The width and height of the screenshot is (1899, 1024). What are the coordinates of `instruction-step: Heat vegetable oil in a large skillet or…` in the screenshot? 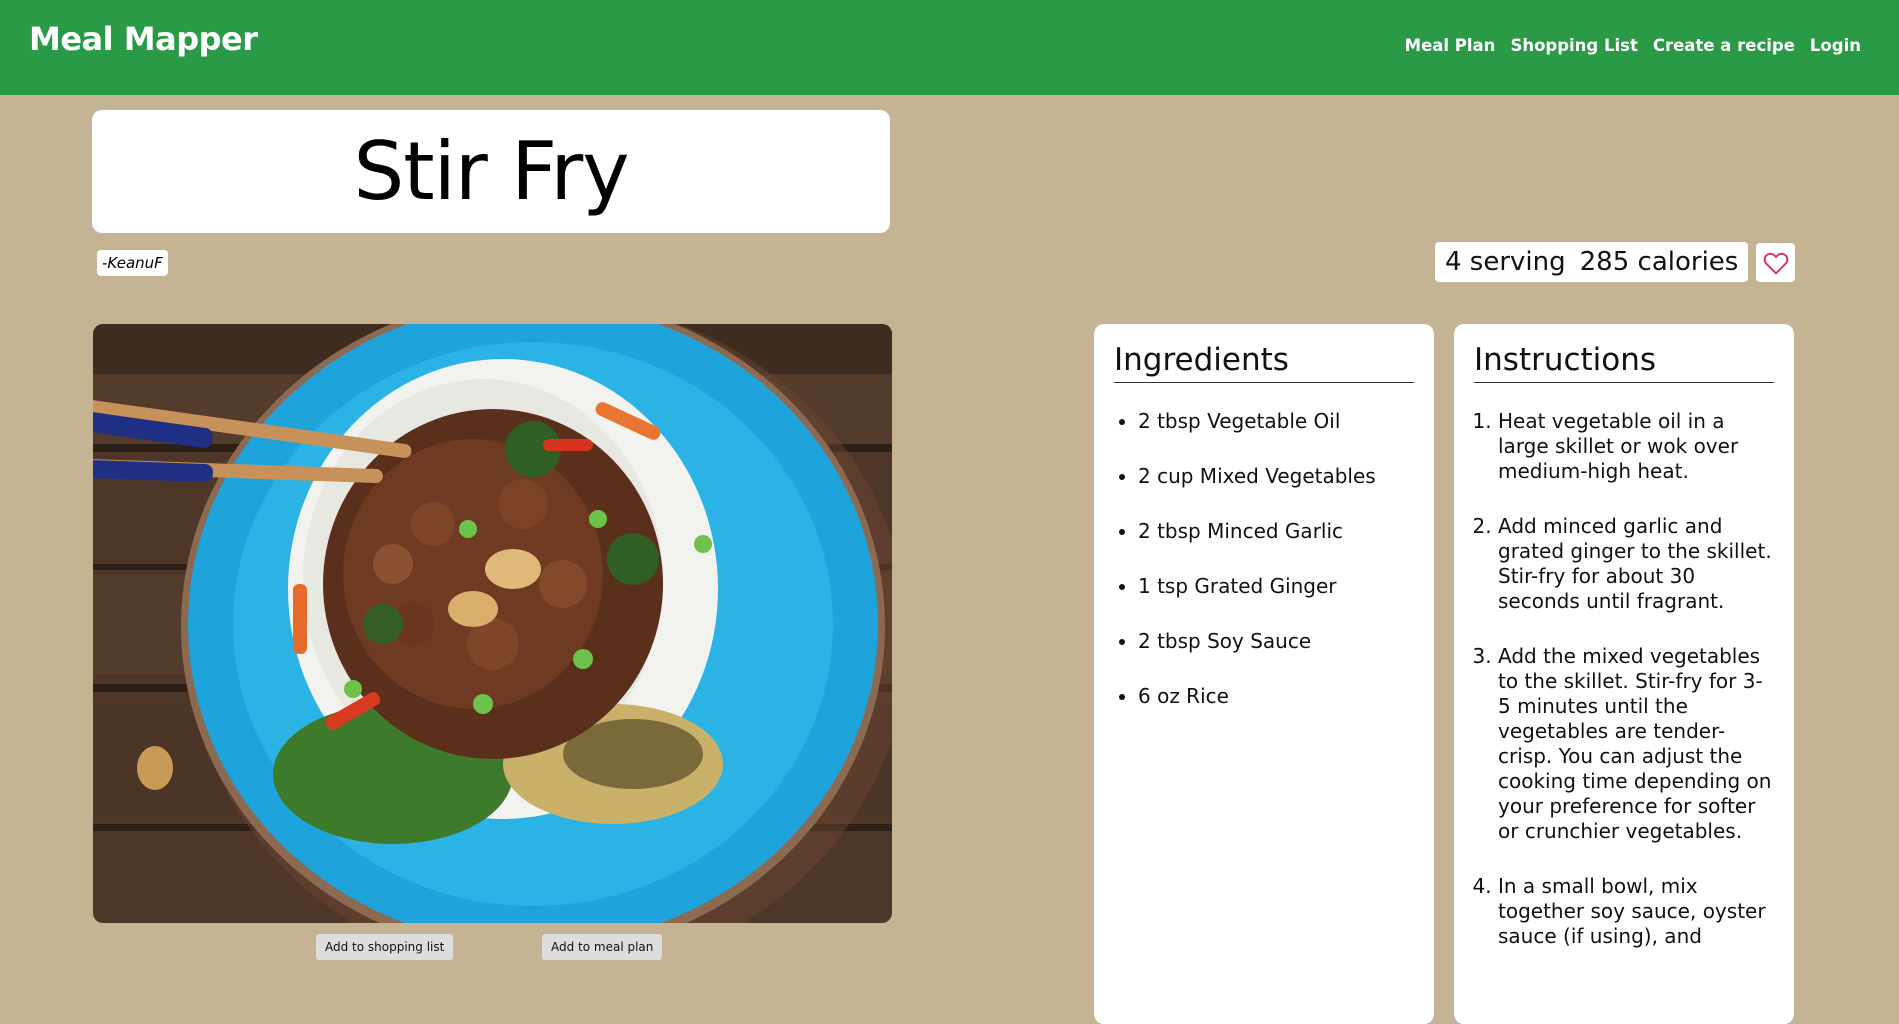 It's located at (1636, 446).